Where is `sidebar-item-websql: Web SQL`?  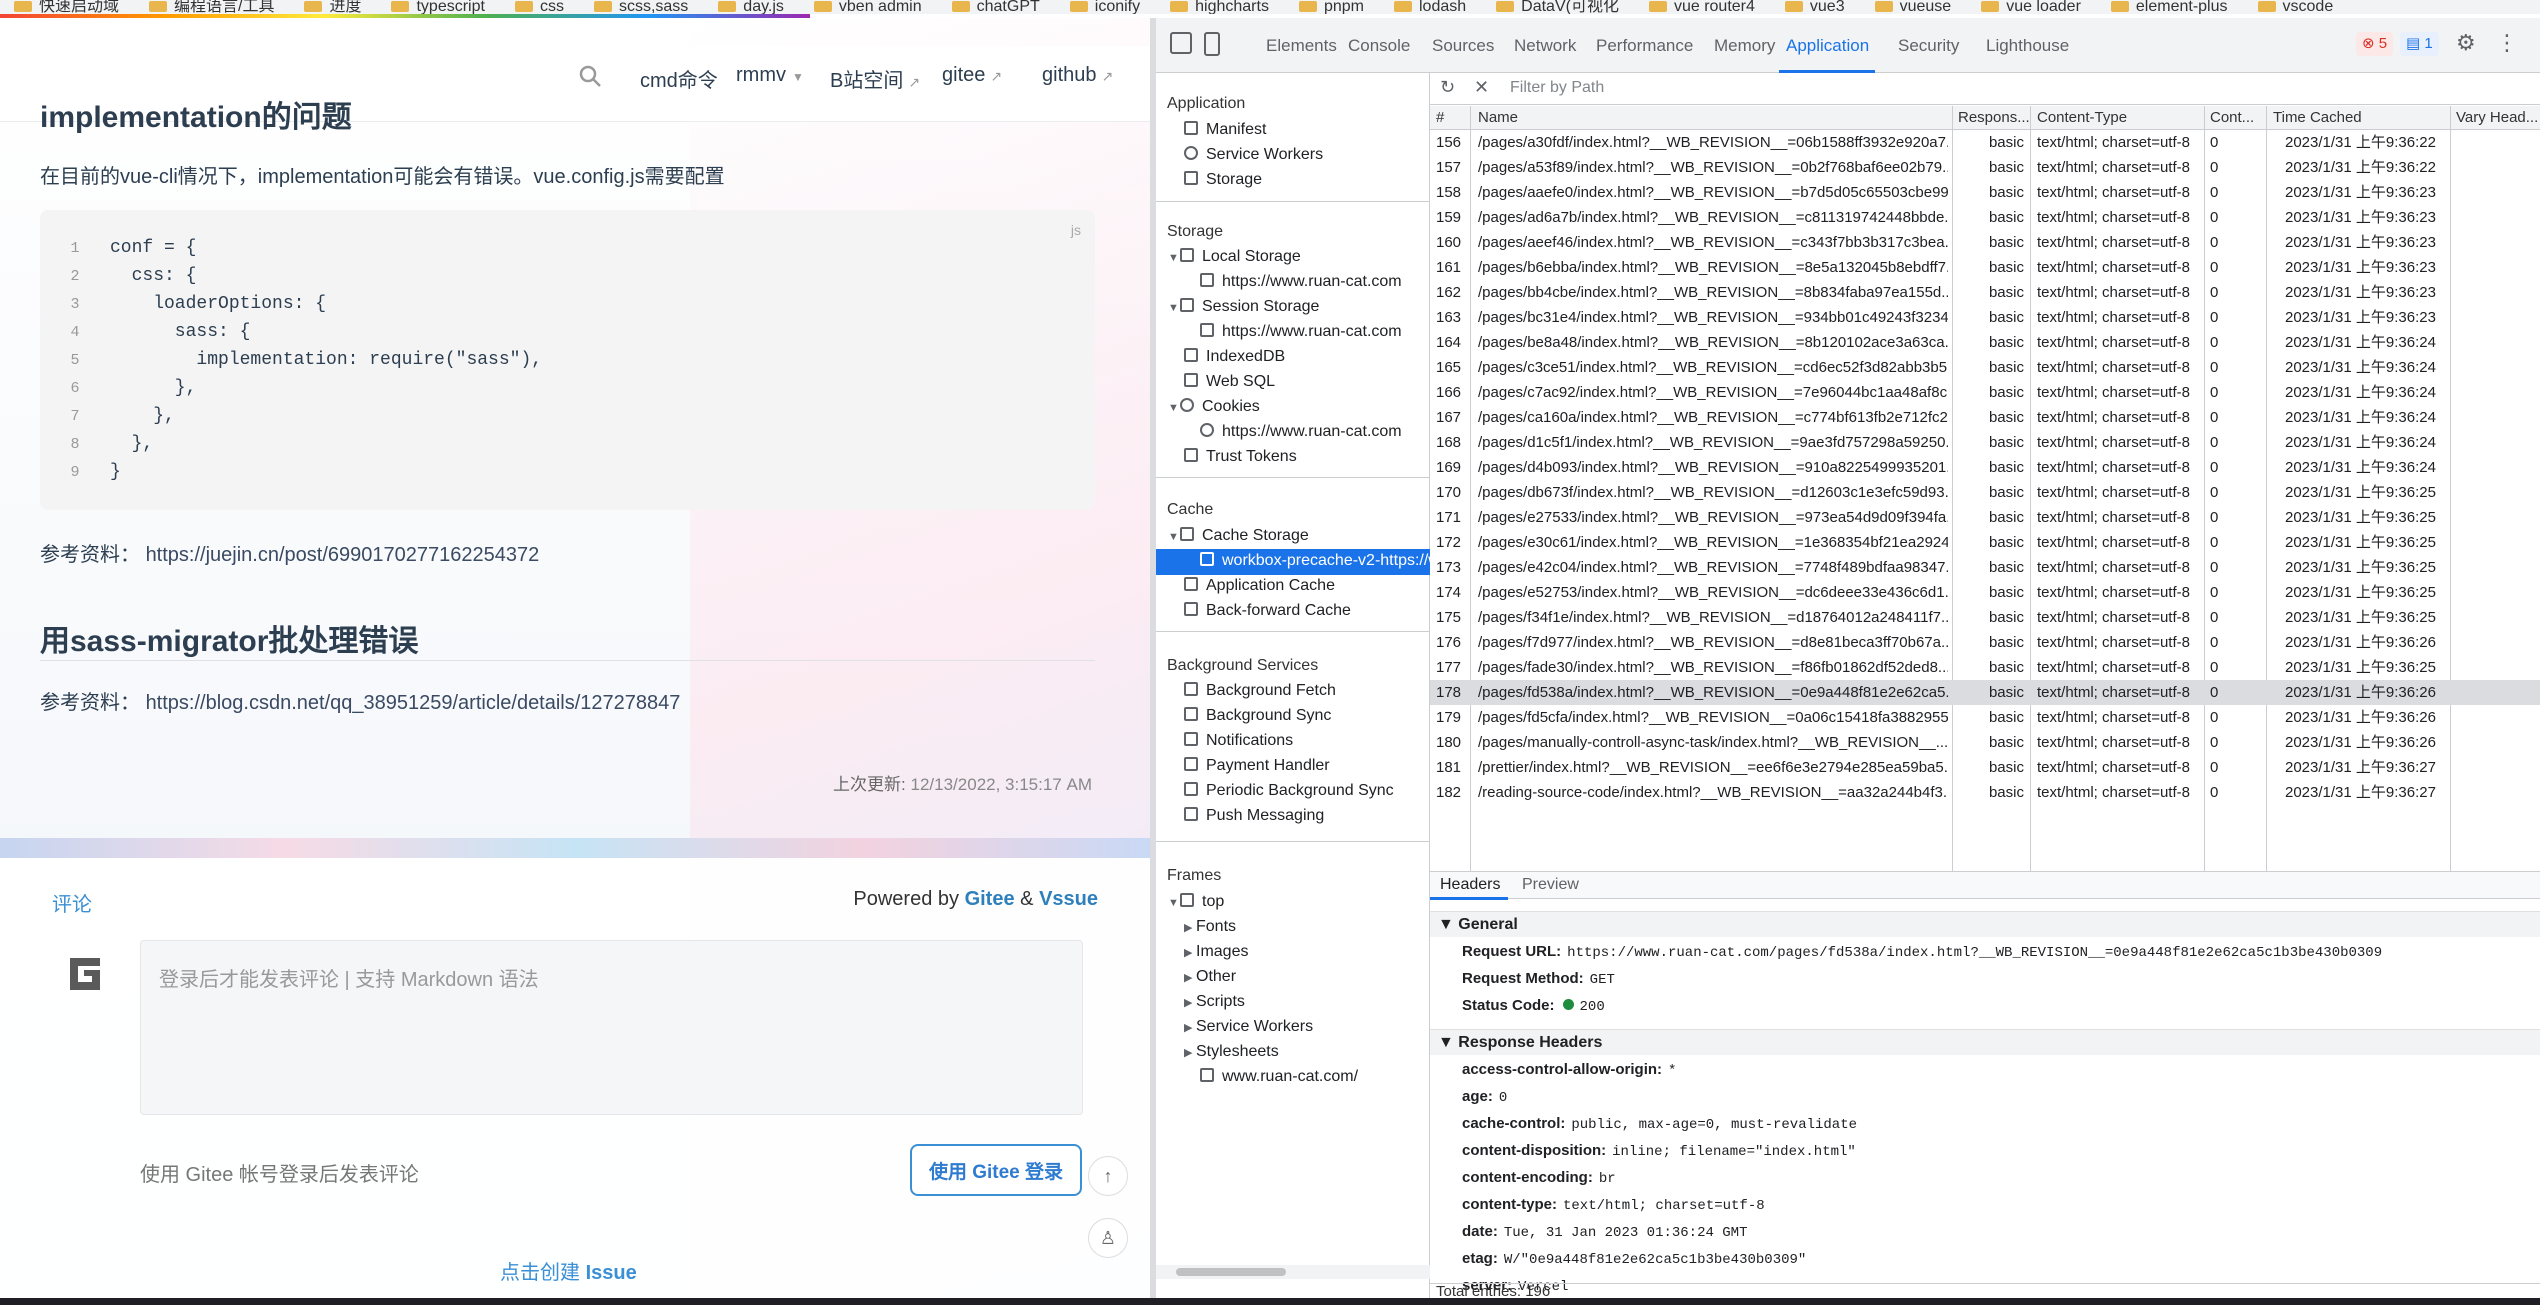 sidebar-item-websql: Web SQL is located at coordinates (1229, 382).